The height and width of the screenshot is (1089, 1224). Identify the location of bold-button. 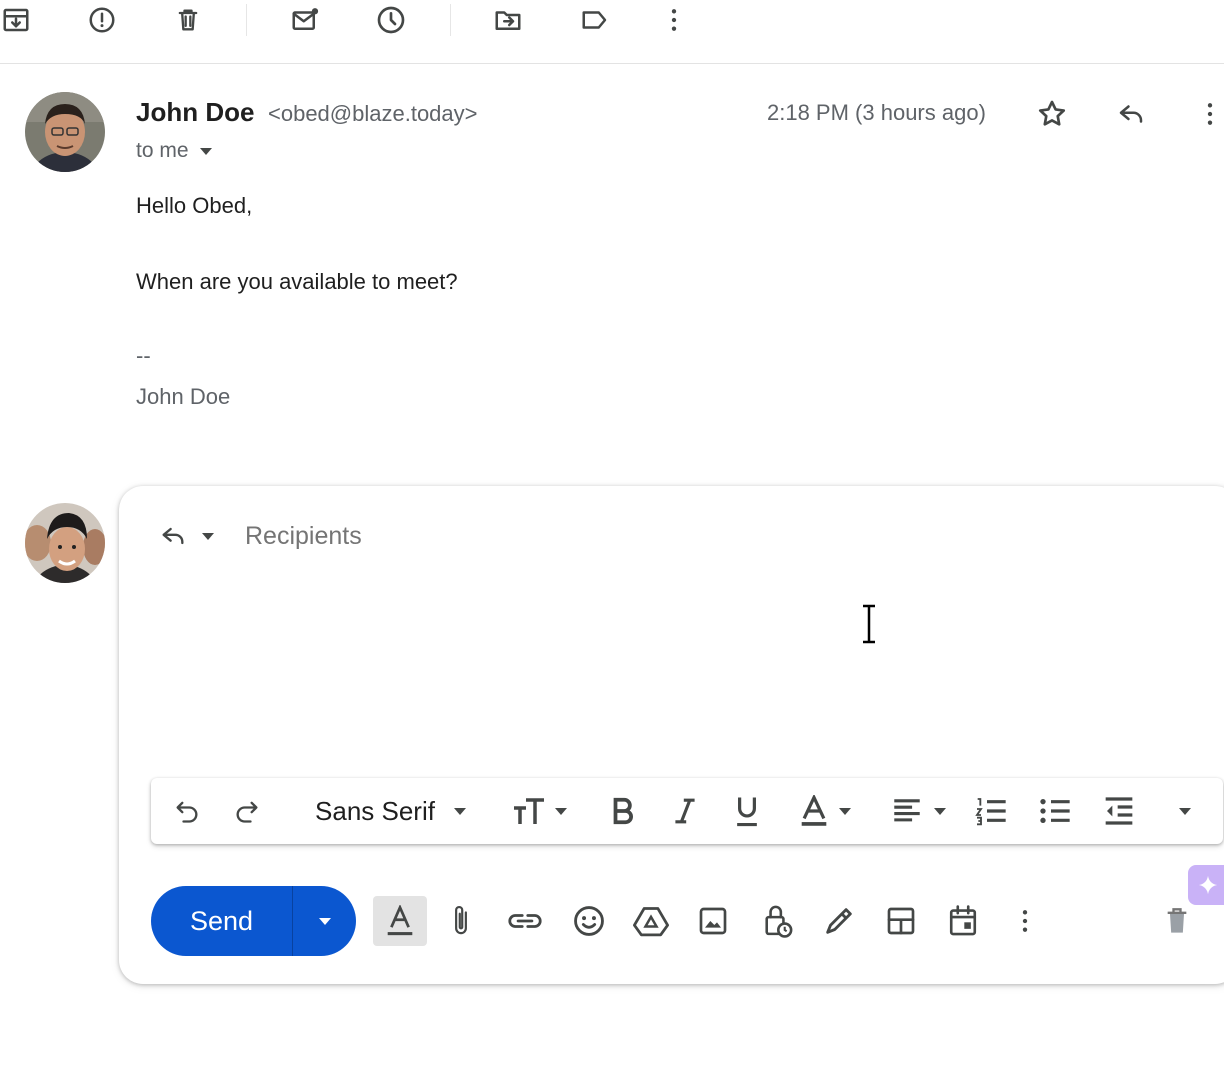
(623, 811).